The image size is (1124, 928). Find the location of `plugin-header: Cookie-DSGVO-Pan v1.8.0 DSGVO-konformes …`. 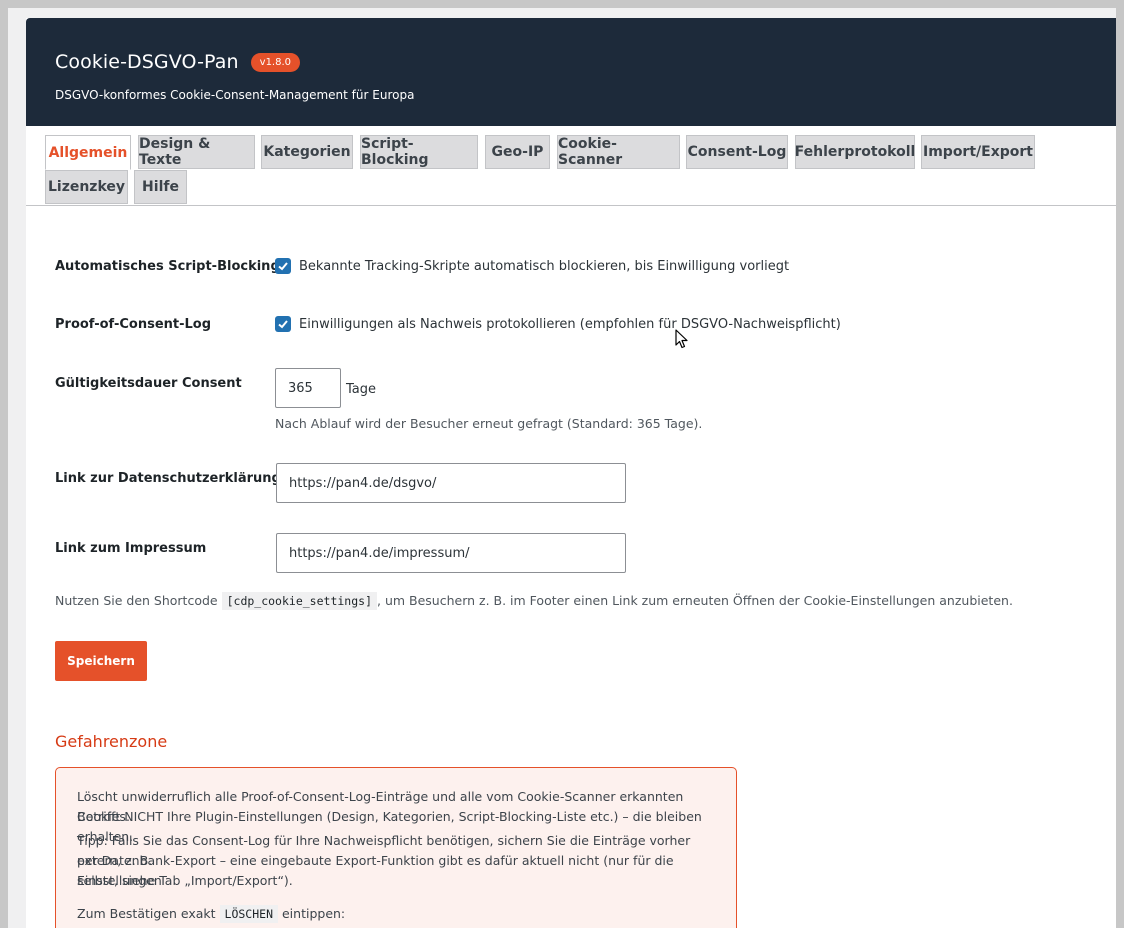

plugin-header: Cookie-DSGVO-Pan v1.8.0 DSGVO-konformes … is located at coordinates (571, 72).